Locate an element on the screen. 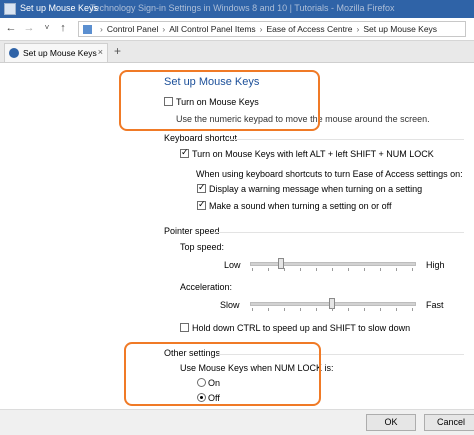 Image resolution: width=474 pixels, height=435 pixels. pointer-speed-heading: Pointer speed is located at coordinates (192, 231).